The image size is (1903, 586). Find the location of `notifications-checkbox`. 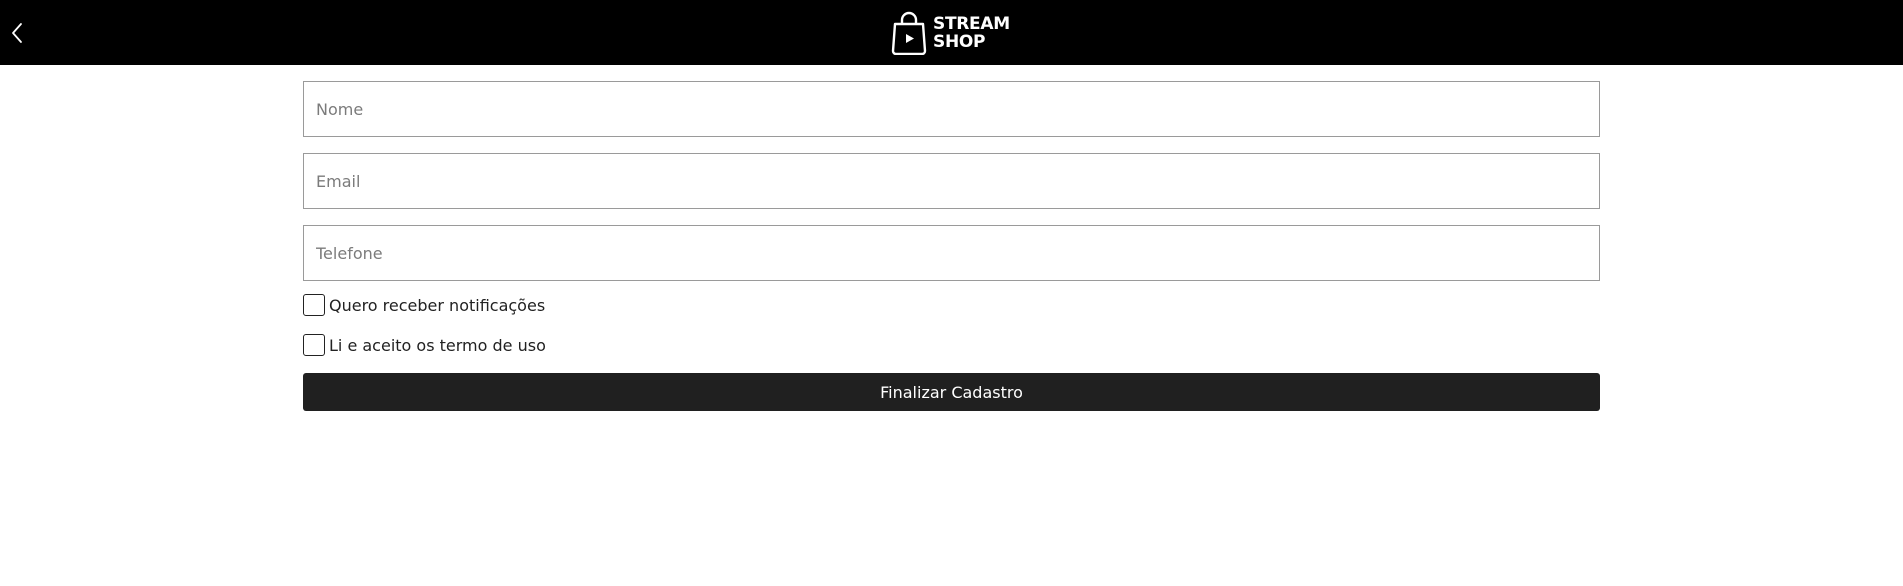

notifications-checkbox is located at coordinates (314, 305).